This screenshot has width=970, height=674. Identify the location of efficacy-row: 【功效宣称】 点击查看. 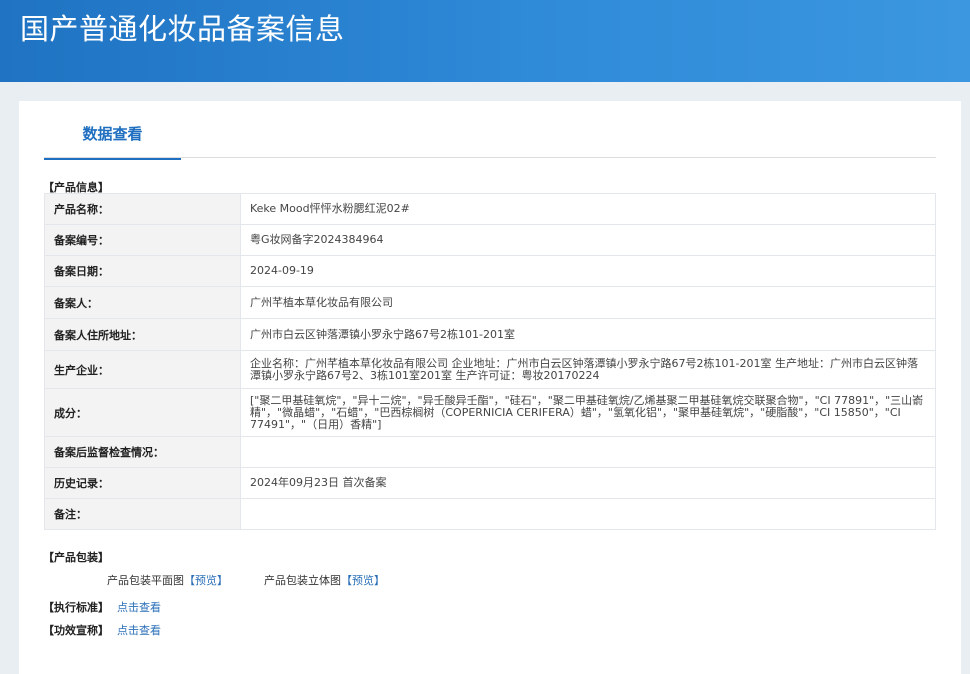
(102, 630).